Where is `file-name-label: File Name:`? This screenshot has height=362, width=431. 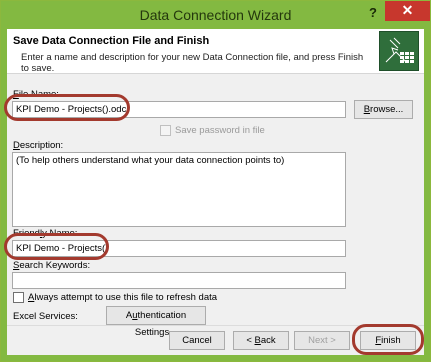
file-name-label: File Name: is located at coordinates (36, 94).